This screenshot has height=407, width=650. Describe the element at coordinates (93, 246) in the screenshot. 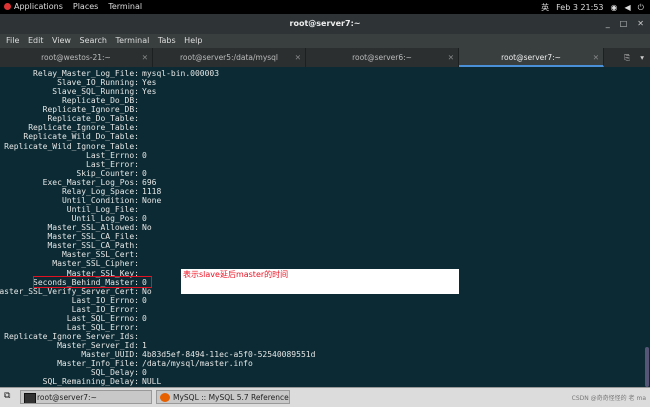

I see `field-name: Master_SSL_CA_Path:` at that location.